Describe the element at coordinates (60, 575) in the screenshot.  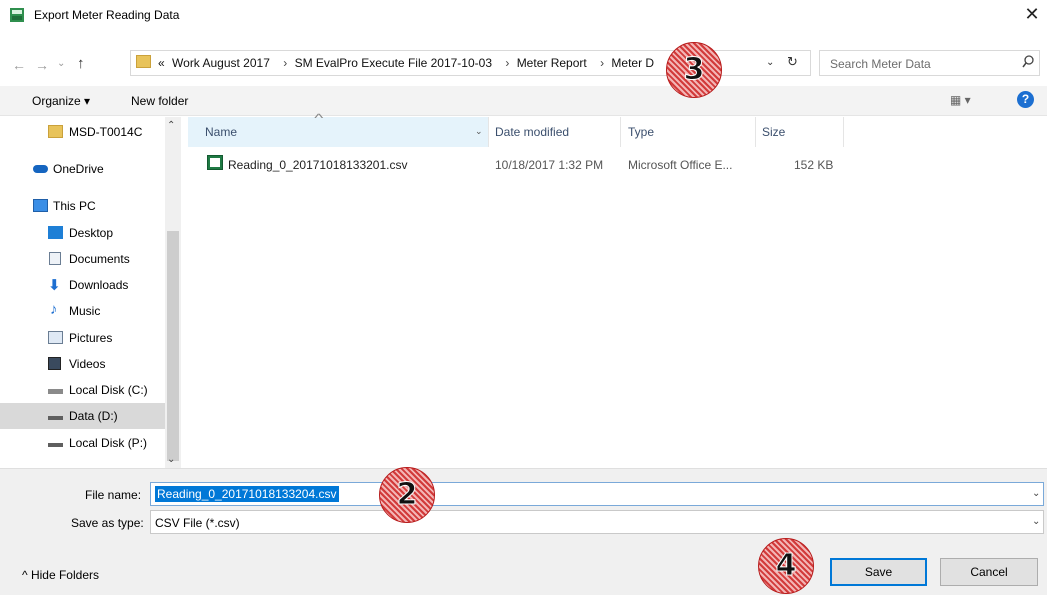
I see `hide-folders-button: ^ Hide Folders` at that location.